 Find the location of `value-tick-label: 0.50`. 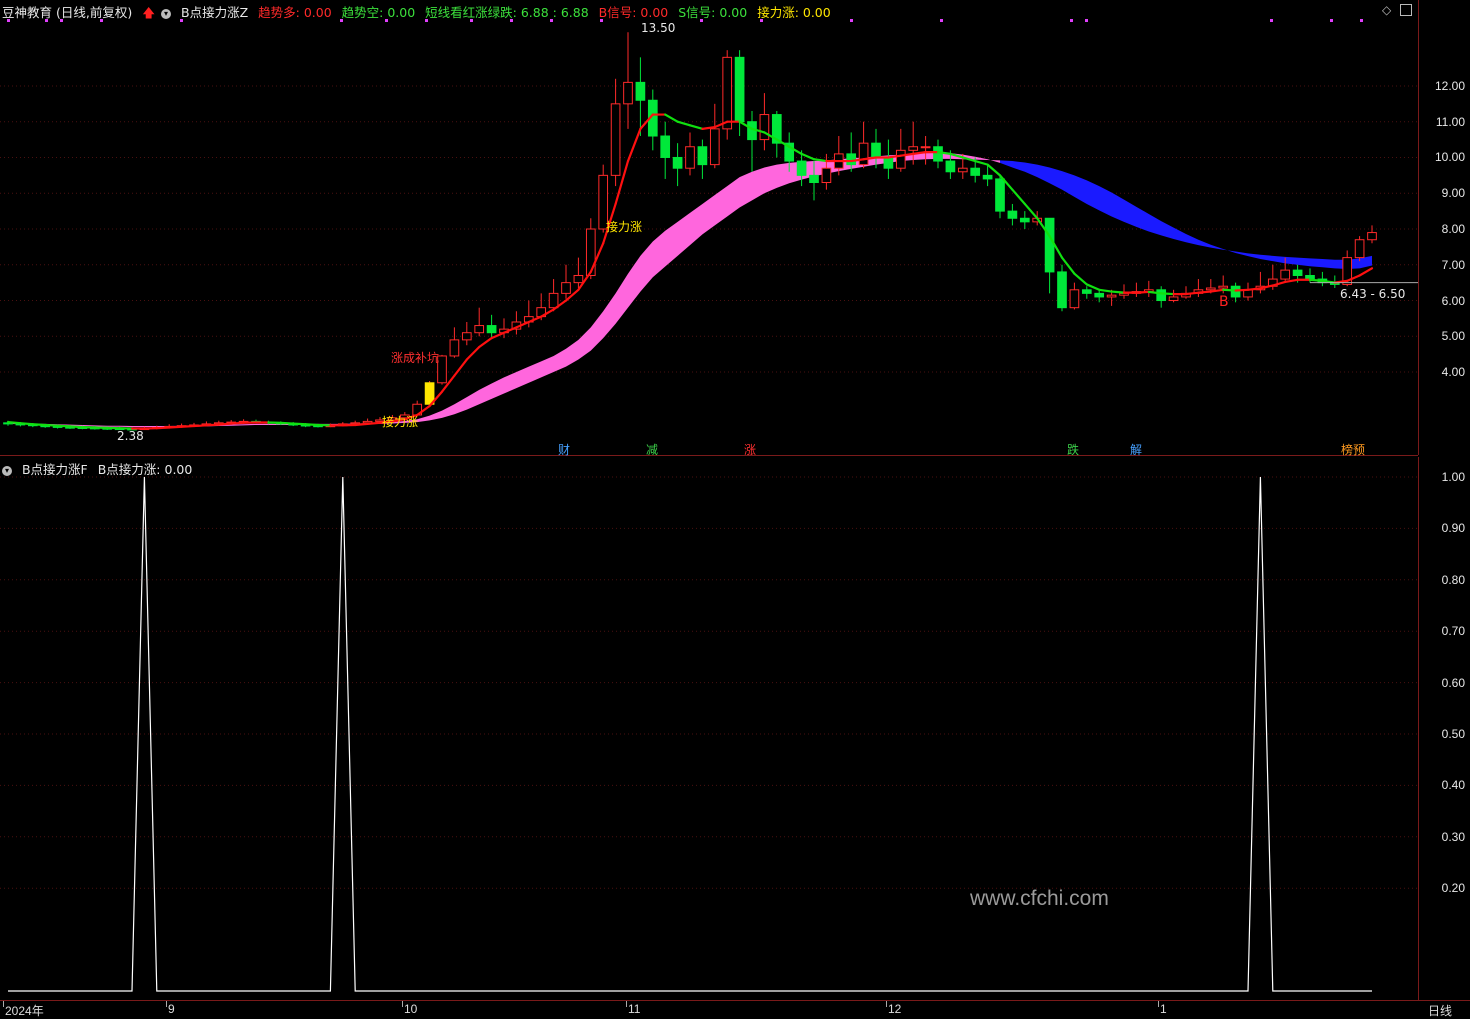

value-tick-label: 0.50 is located at coordinates (1453, 734).